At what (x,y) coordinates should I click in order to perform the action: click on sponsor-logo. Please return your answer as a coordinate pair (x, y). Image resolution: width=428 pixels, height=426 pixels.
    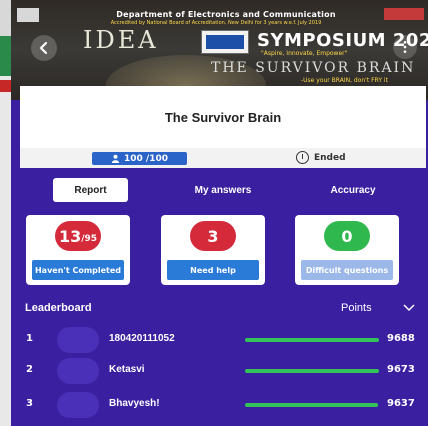
    Looking at the image, I should click on (404, 14).